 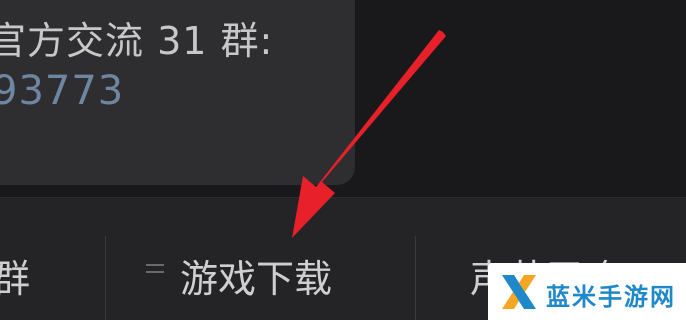 I want to click on watermark-text: 蓝米手游网, so click(x=611, y=297).